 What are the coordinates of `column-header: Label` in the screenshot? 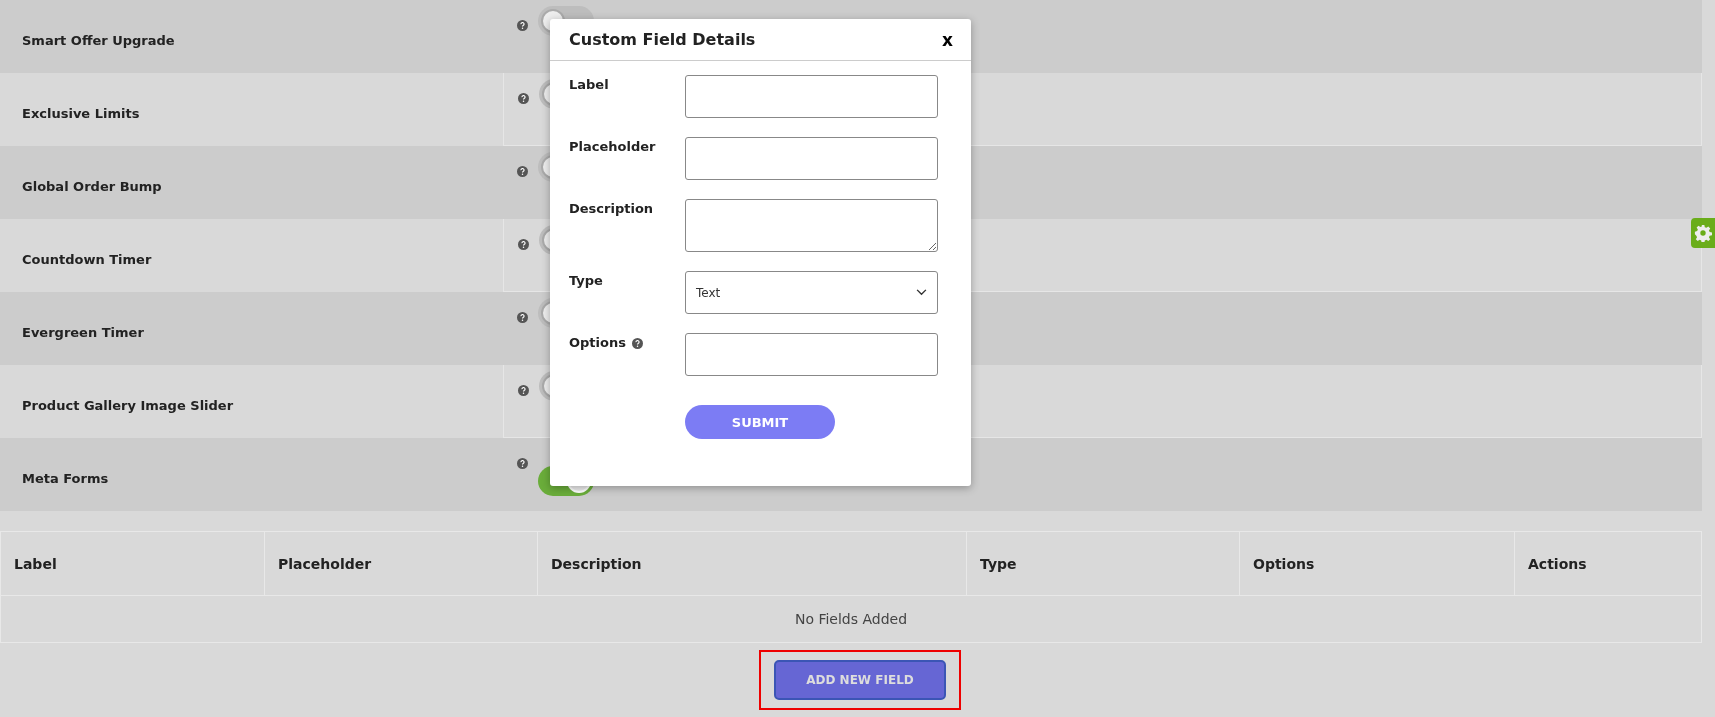 It's located at (133, 563).